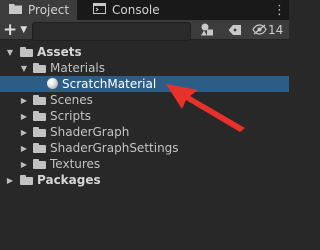 The image size is (320, 250). I want to click on tree-item-shadergraphsettings: ▶ ShaderGraphSettings, so click(144, 148).